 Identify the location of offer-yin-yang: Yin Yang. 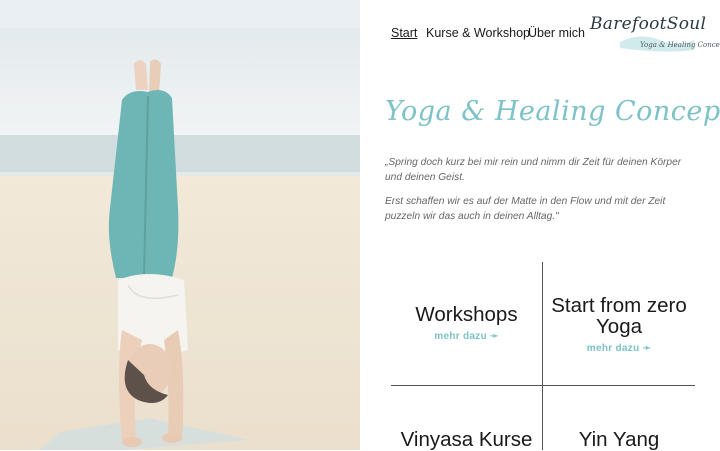
(619, 439).